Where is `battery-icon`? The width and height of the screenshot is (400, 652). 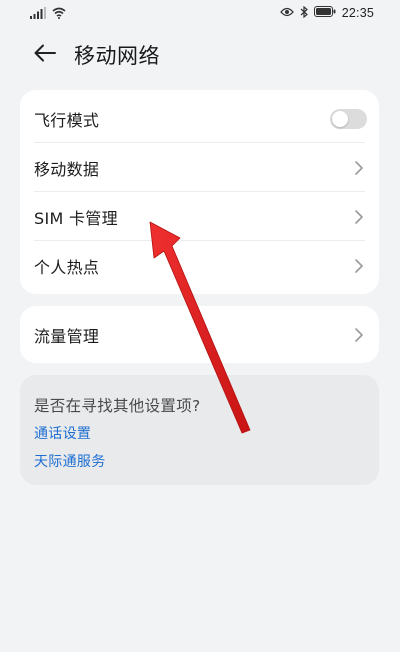
battery-icon is located at coordinates (324, 13).